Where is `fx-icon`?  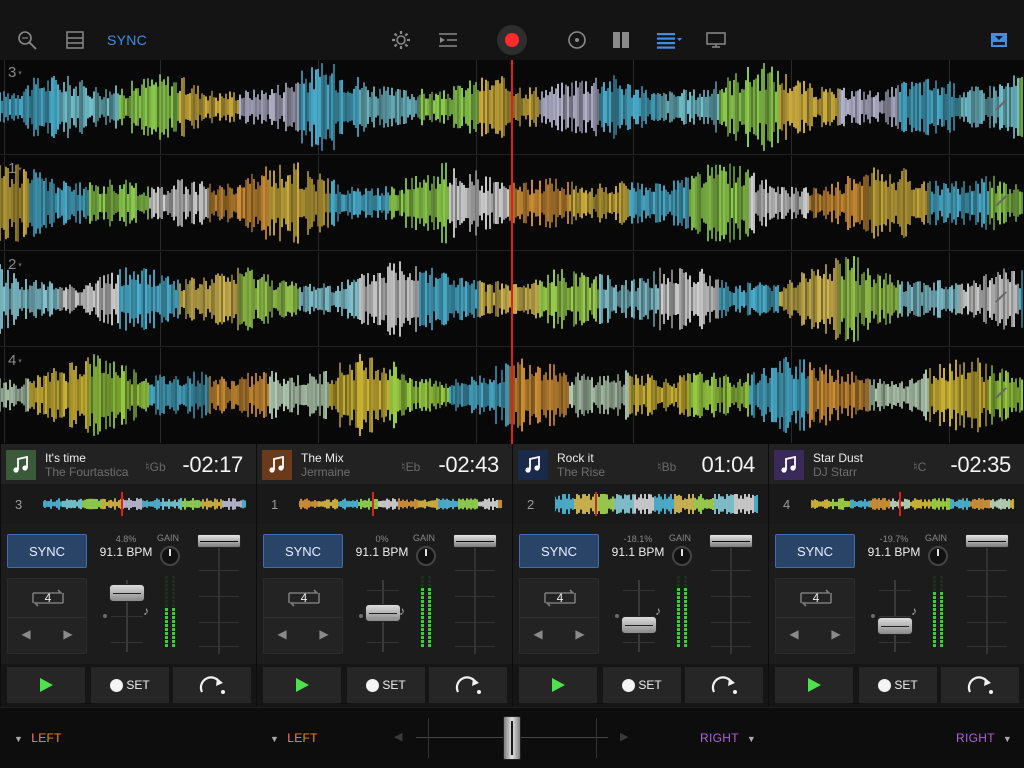 fx-icon is located at coordinates (448, 40).